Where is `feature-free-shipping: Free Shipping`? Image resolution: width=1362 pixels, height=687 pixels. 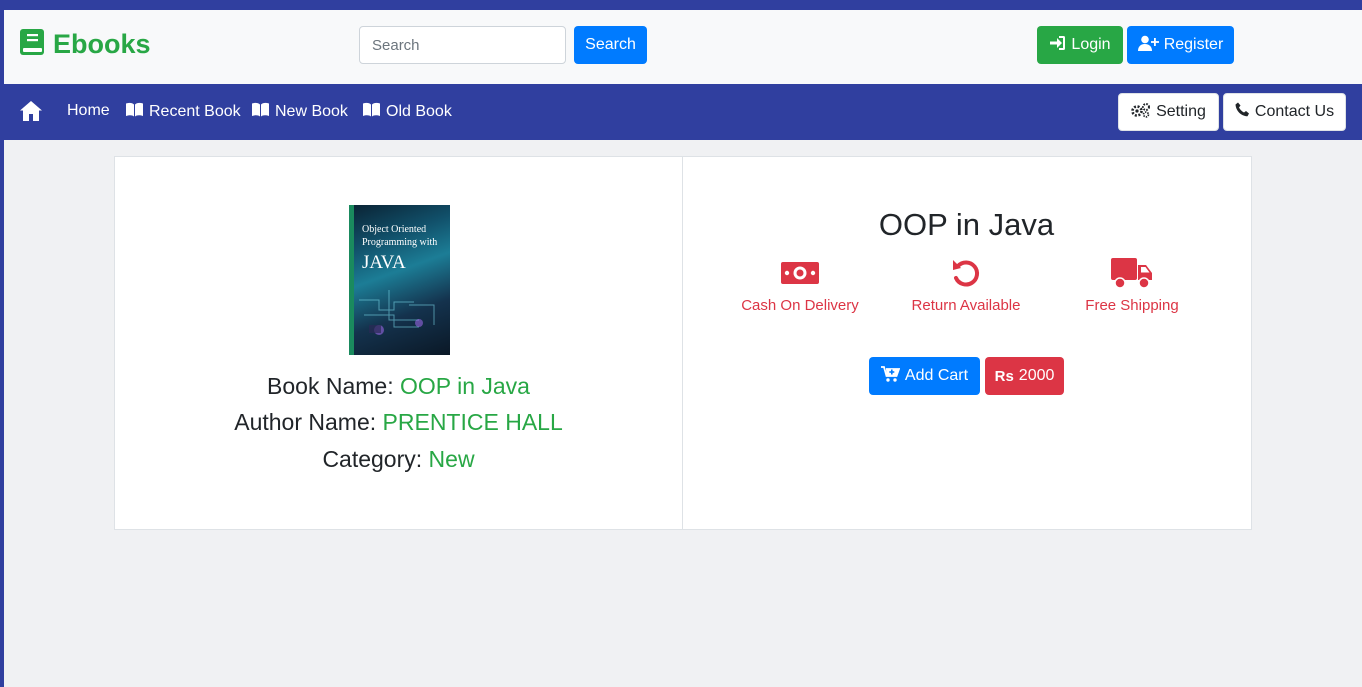
feature-free-shipping: Free Shipping is located at coordinates (1132, 285).